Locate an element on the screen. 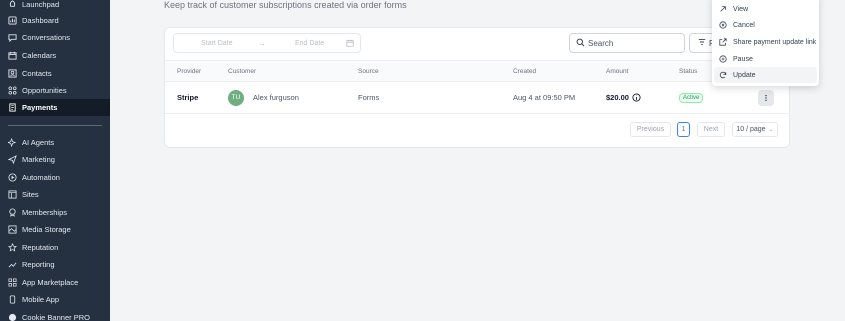  memberships-icon is located at coordinates (12, 212).